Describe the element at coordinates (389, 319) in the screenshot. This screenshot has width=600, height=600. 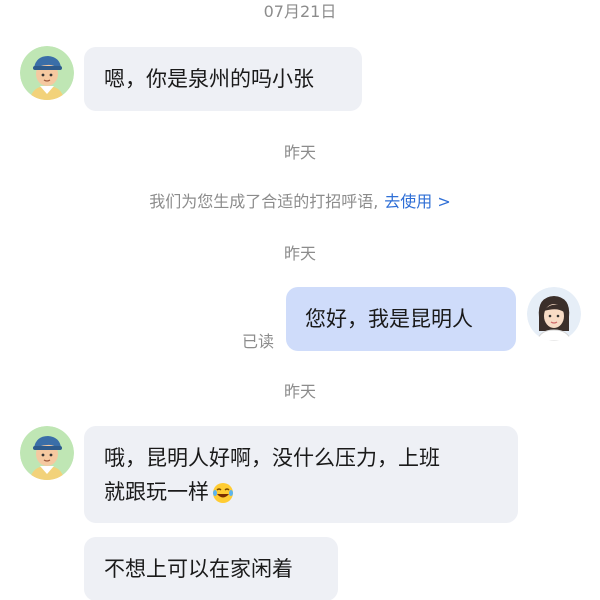
I see `message-text: 您好，我是昆明人` at that location.